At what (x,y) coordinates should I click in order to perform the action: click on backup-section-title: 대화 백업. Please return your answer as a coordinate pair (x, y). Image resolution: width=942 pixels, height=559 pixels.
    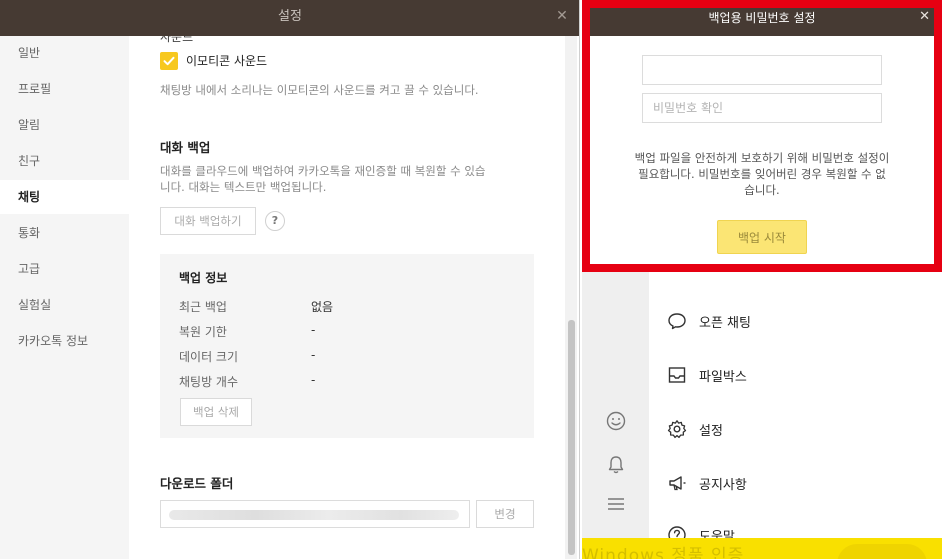
    Looking at the image, I should click on (185, 147).